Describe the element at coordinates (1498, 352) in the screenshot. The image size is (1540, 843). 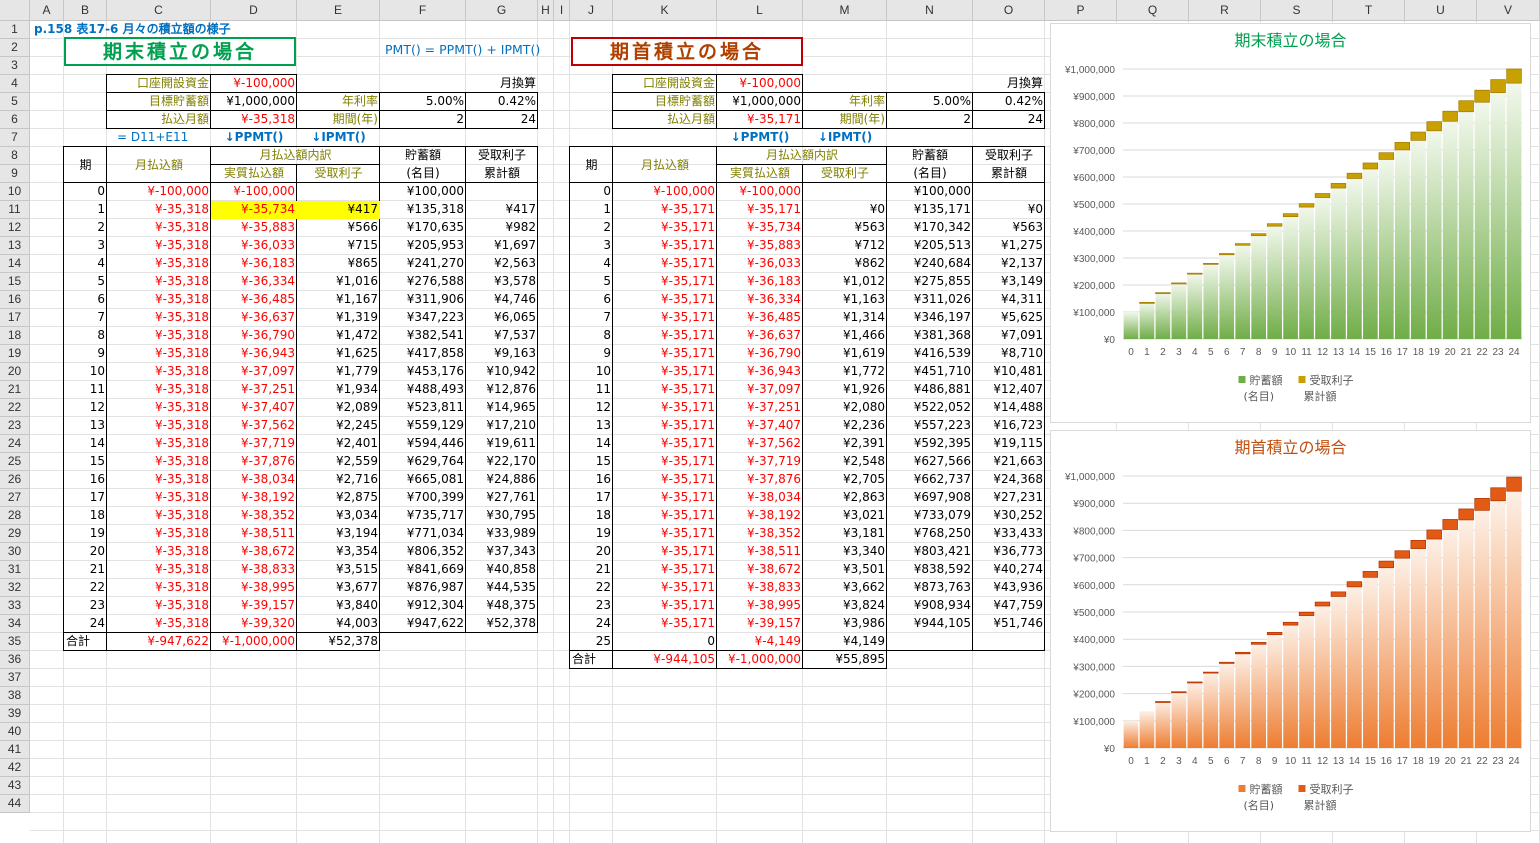
I see `x-tick-label: 23` at that location.